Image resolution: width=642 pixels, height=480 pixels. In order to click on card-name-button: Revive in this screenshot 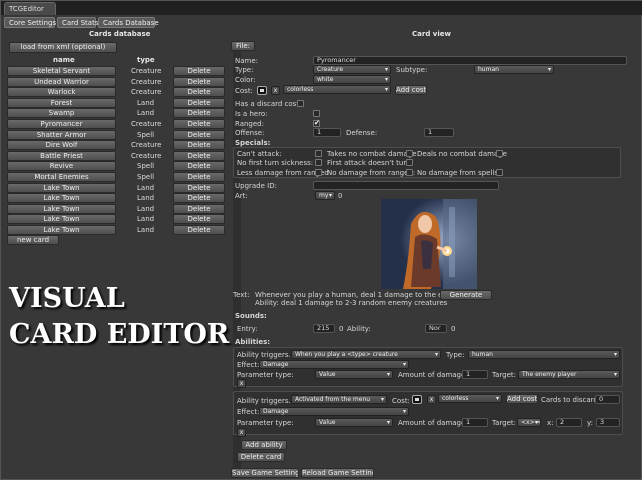, I will do `click(61, 166)`.